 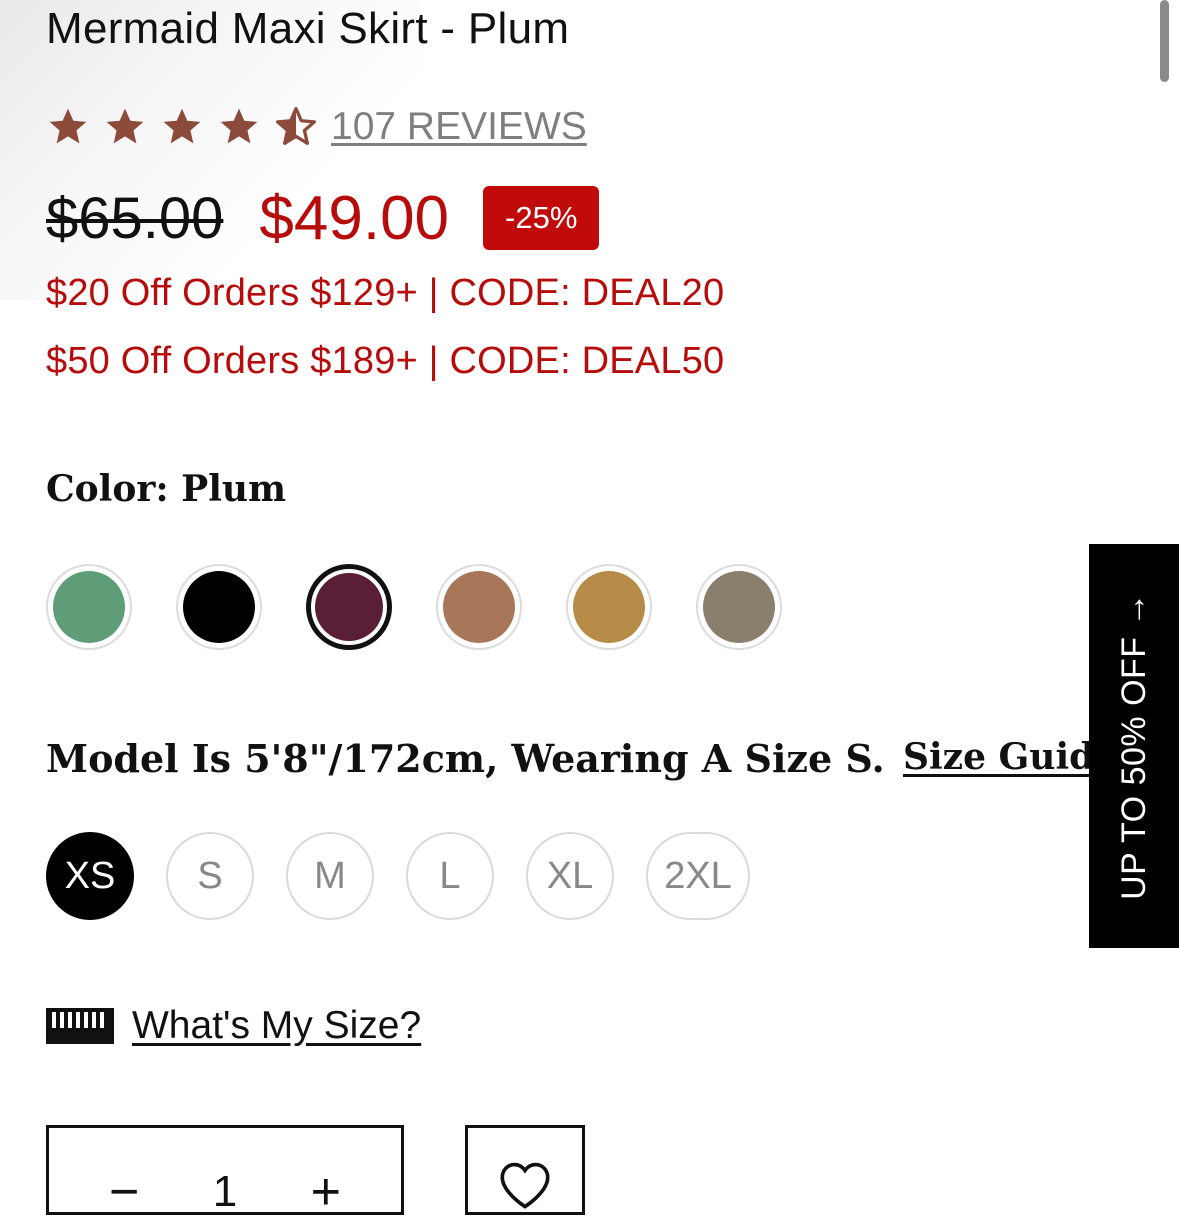 I want to click on heart-icon, so click(x=525, y=1185).